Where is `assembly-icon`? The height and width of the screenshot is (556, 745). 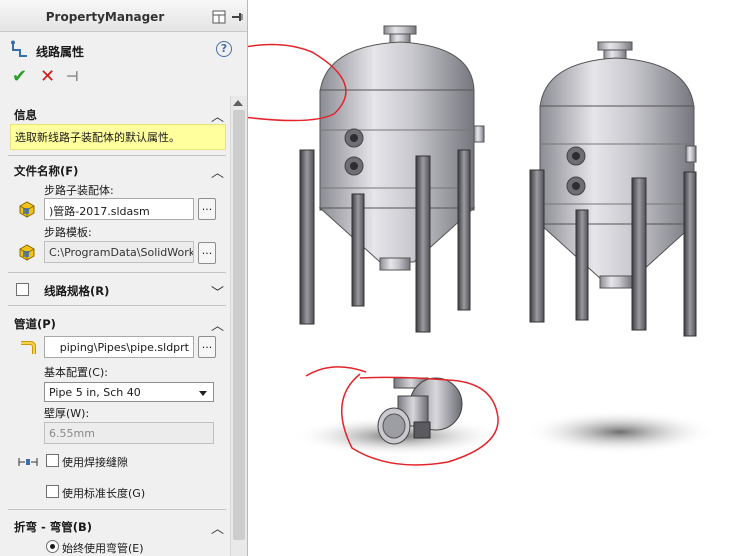 assembly-icon is located at coordinates (27, 209).